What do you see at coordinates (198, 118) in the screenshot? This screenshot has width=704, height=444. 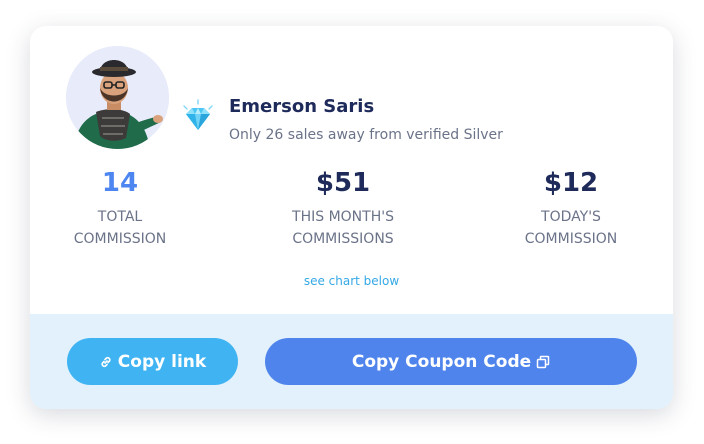 I see `diamond-icon` at bounding box center [198, 118].